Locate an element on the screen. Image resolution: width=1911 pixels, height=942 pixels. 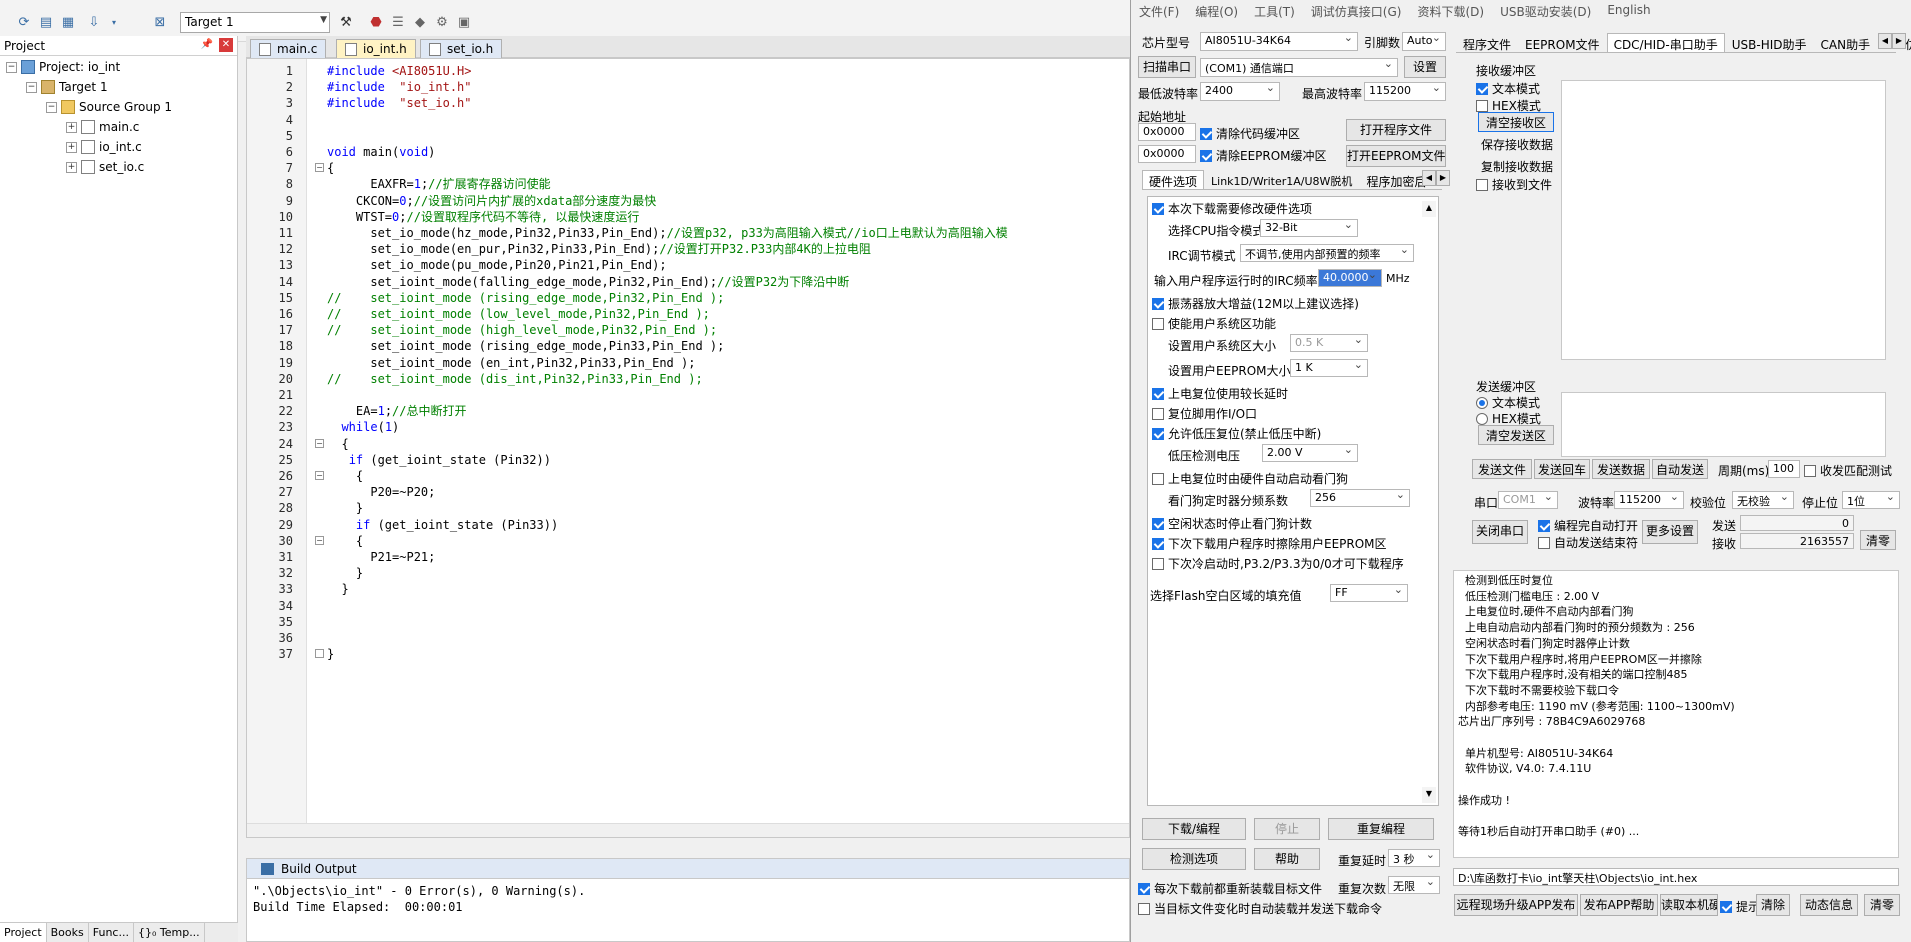
books-icon: ☰ is located at coordinates (398, 22).